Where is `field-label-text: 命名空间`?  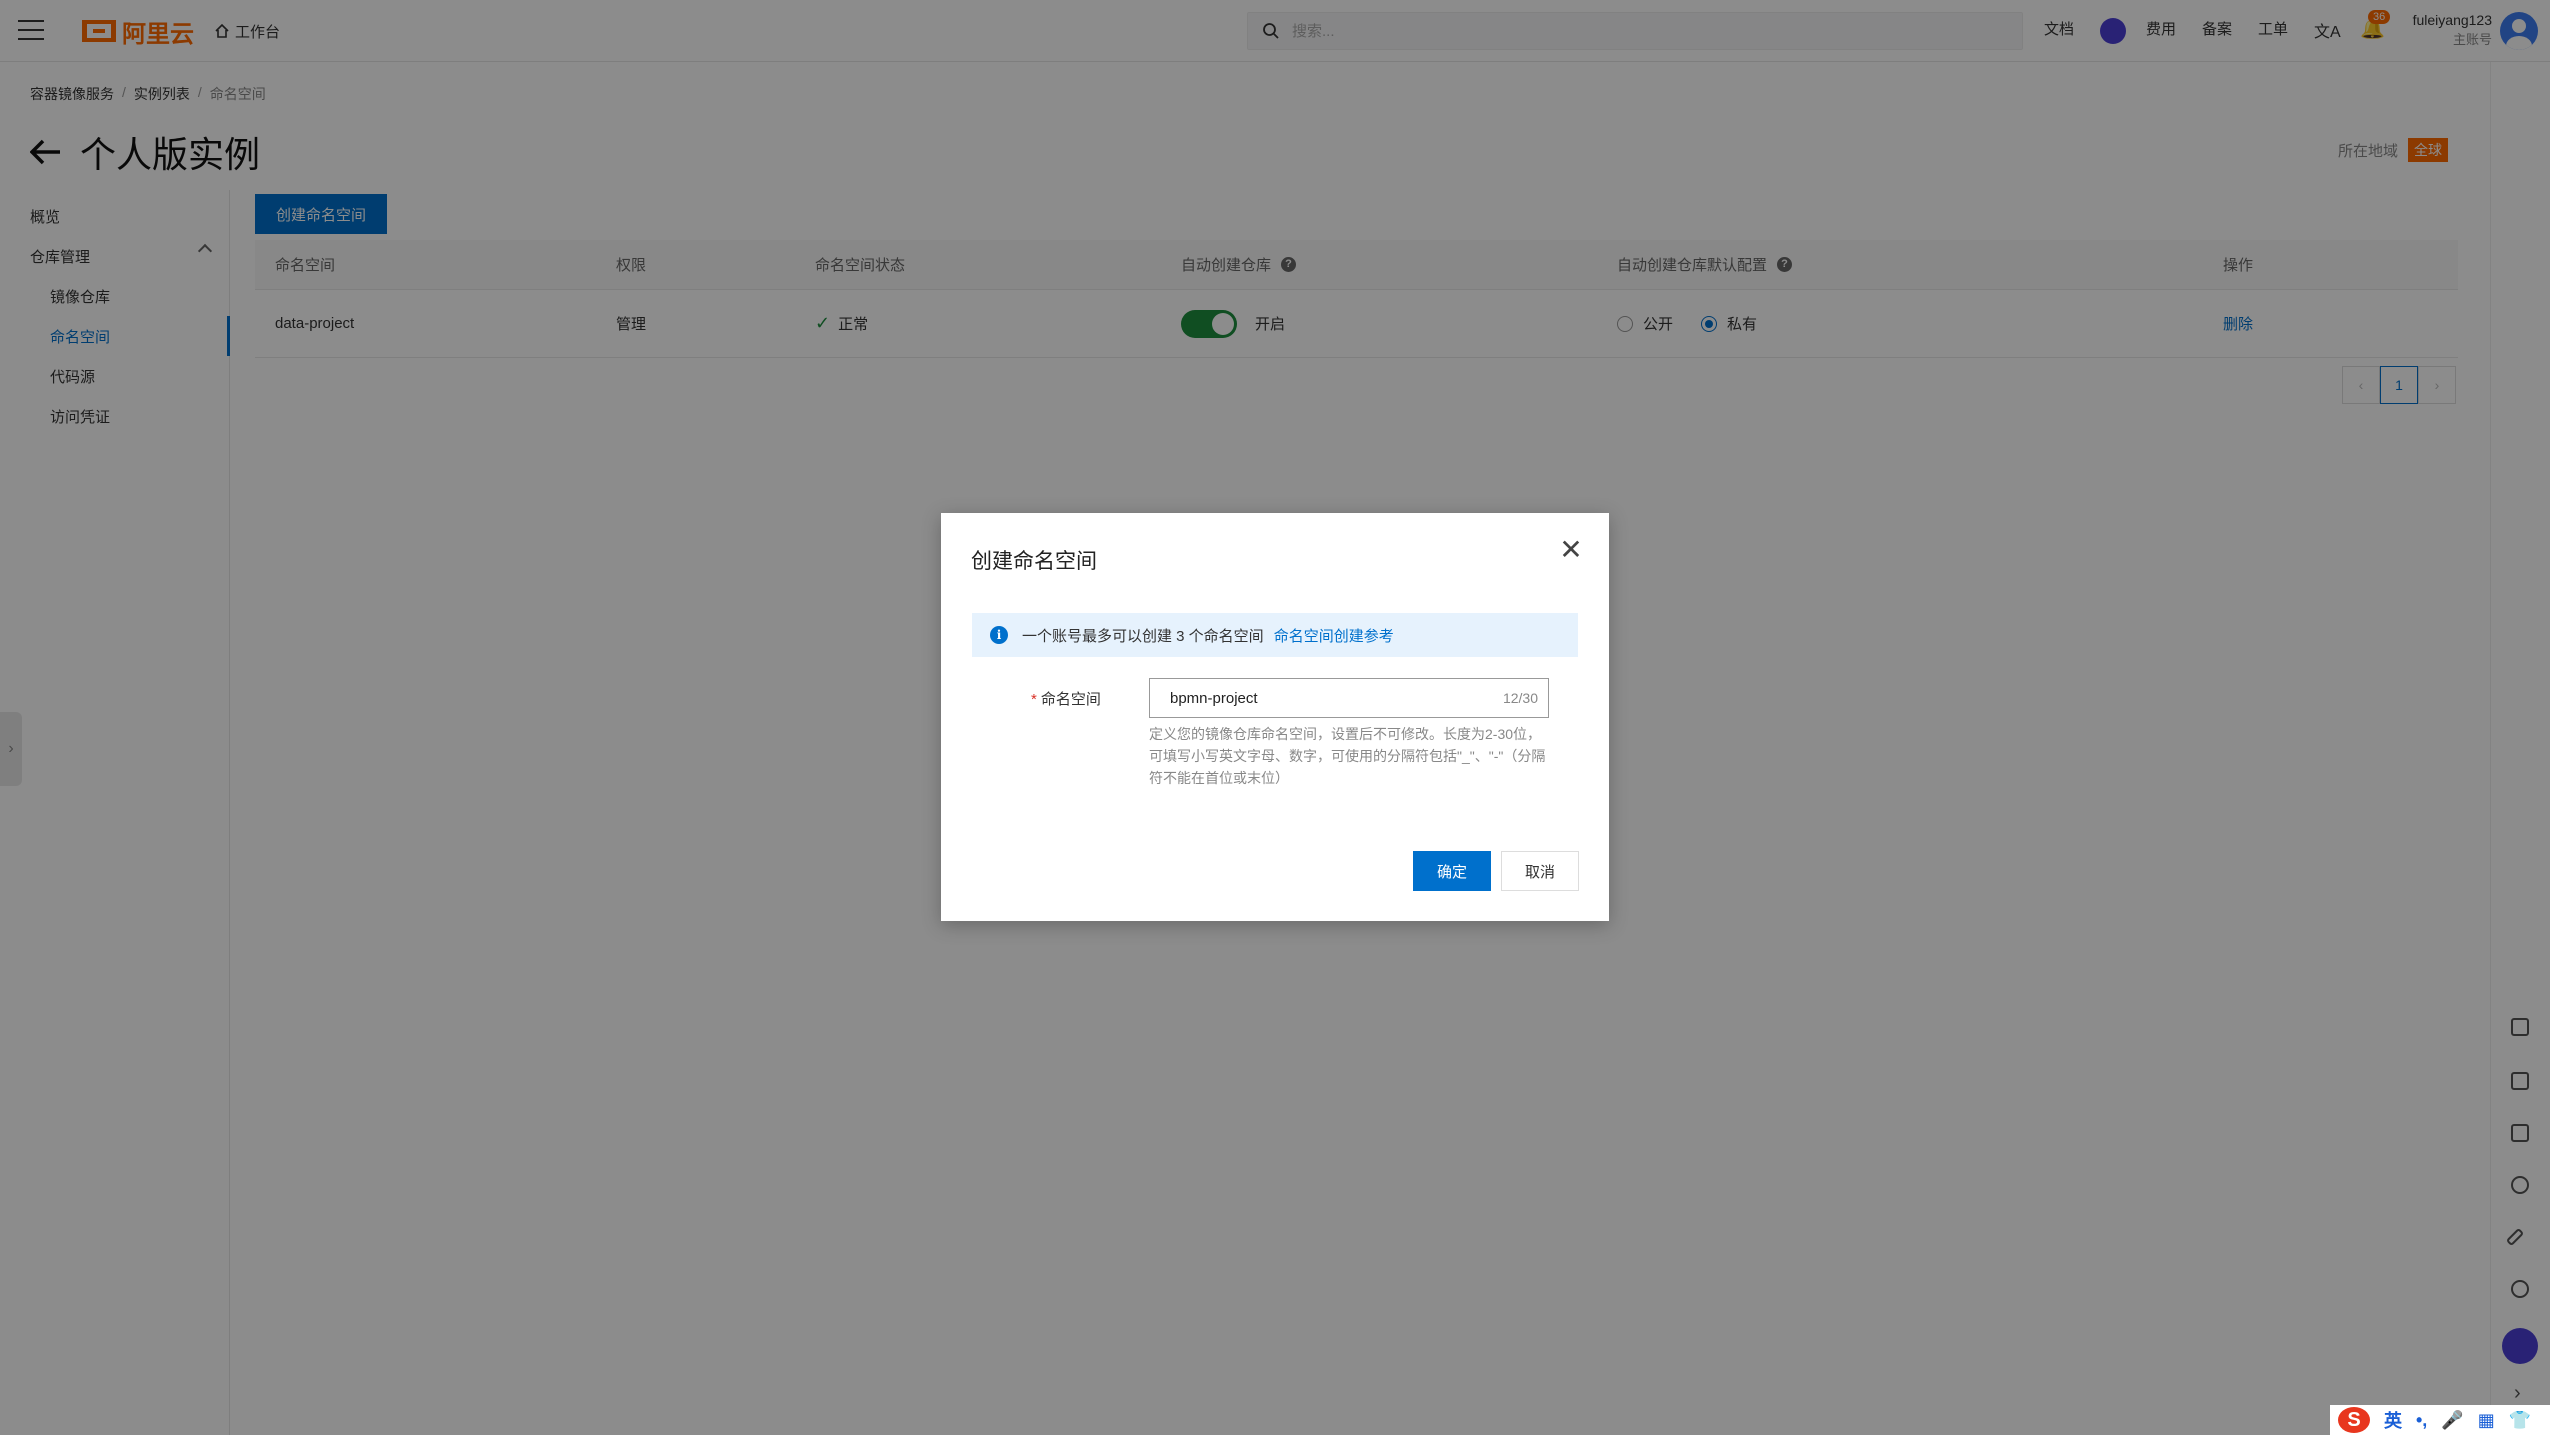
field-label-text: 命名空间 is located at coordinates (1070, 699).